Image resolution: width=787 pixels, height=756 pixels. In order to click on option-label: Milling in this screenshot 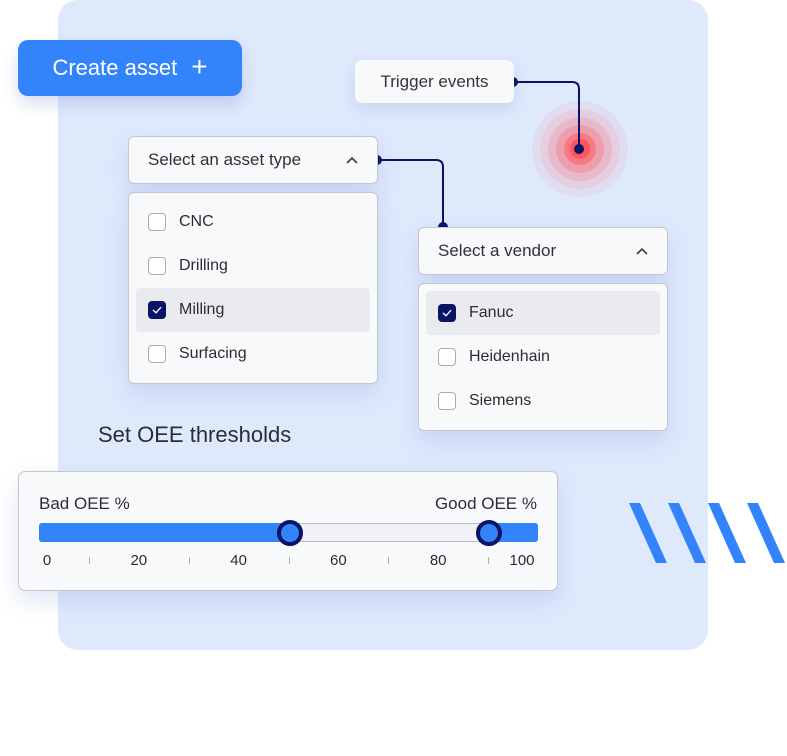, I will do `click(202, 309)`.